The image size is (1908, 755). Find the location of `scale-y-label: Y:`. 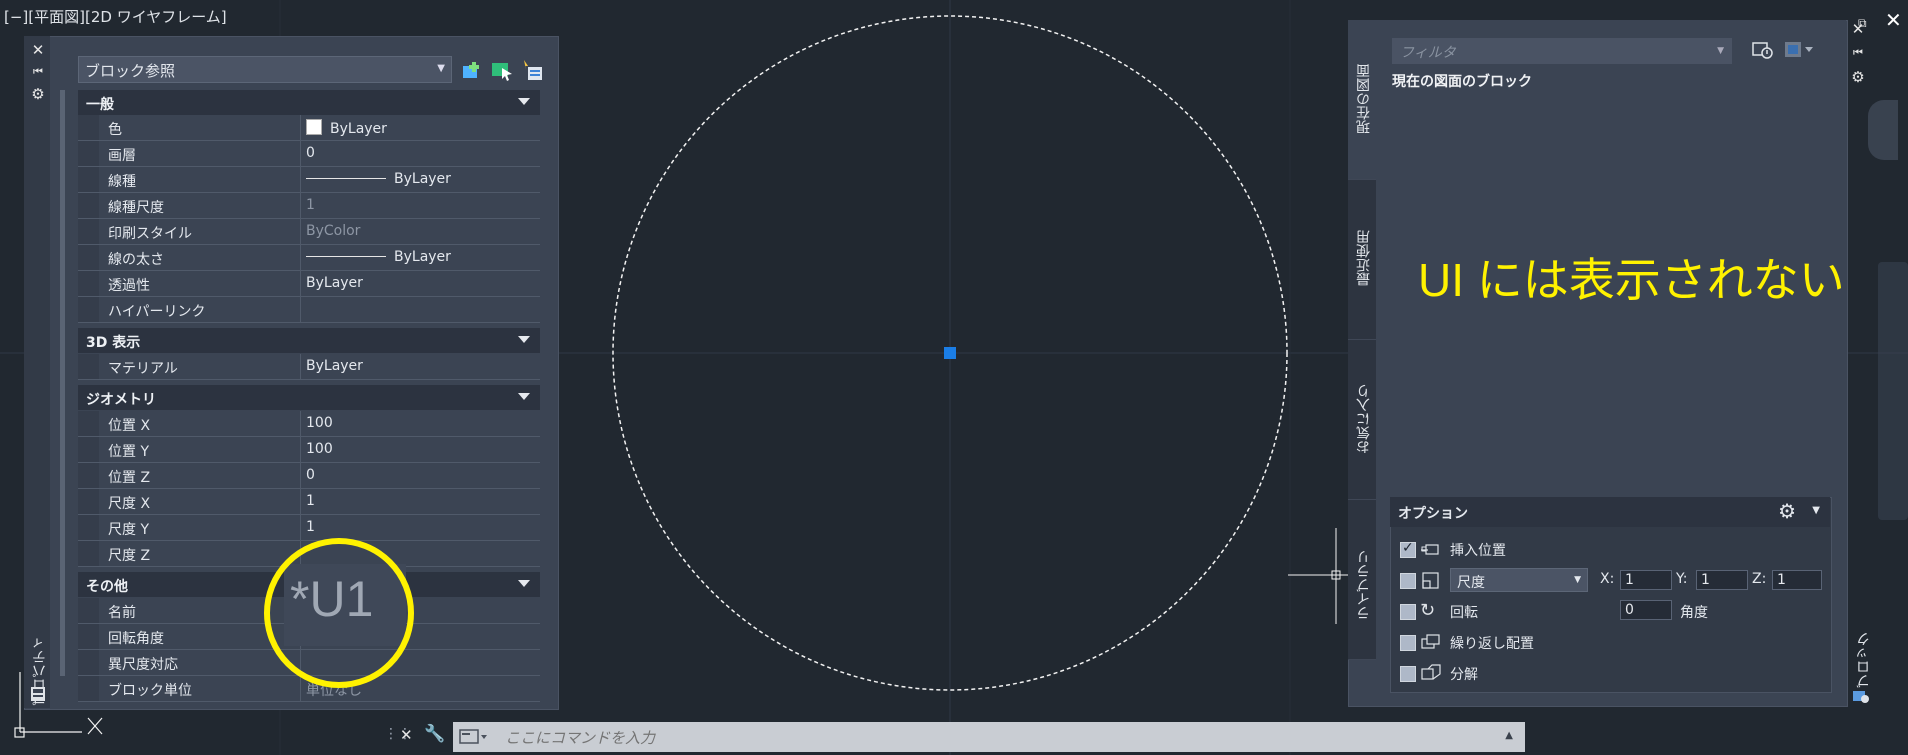

scale-y-label: Y: is located at coordinates (1682, 579).